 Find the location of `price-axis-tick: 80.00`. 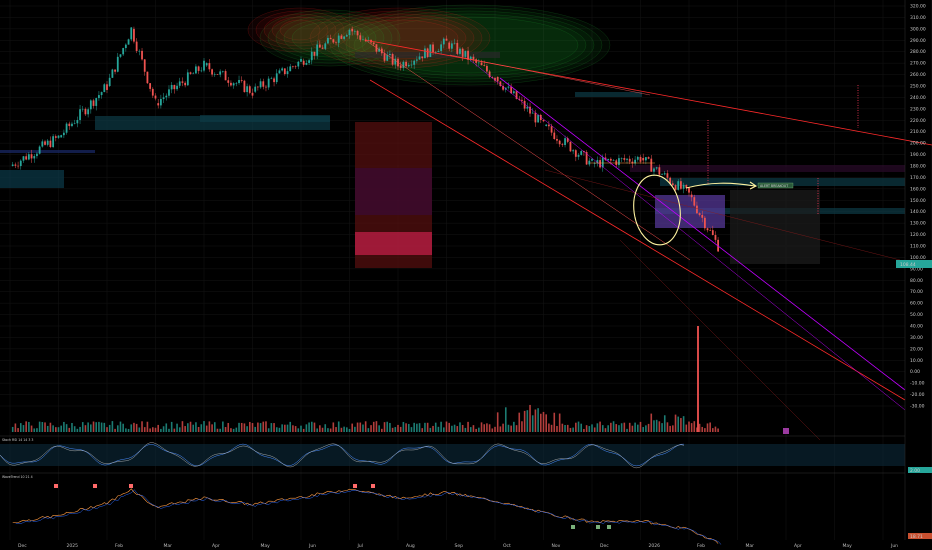

price-axis-tick: 80.00 is located at coordinates (916, 281).